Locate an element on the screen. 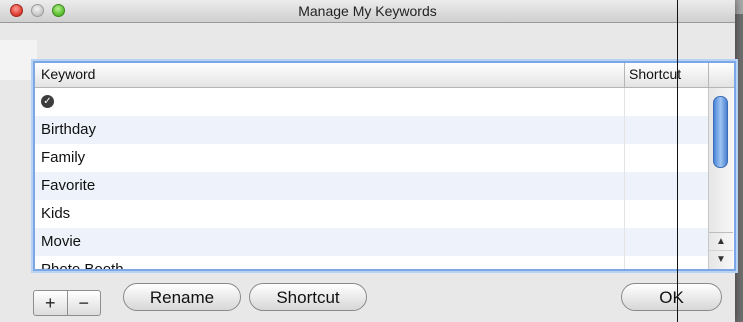 Image resolution: width=743 pixels, height=322 pixels. keyword-cell: Family is located at coordinates (63, 157).